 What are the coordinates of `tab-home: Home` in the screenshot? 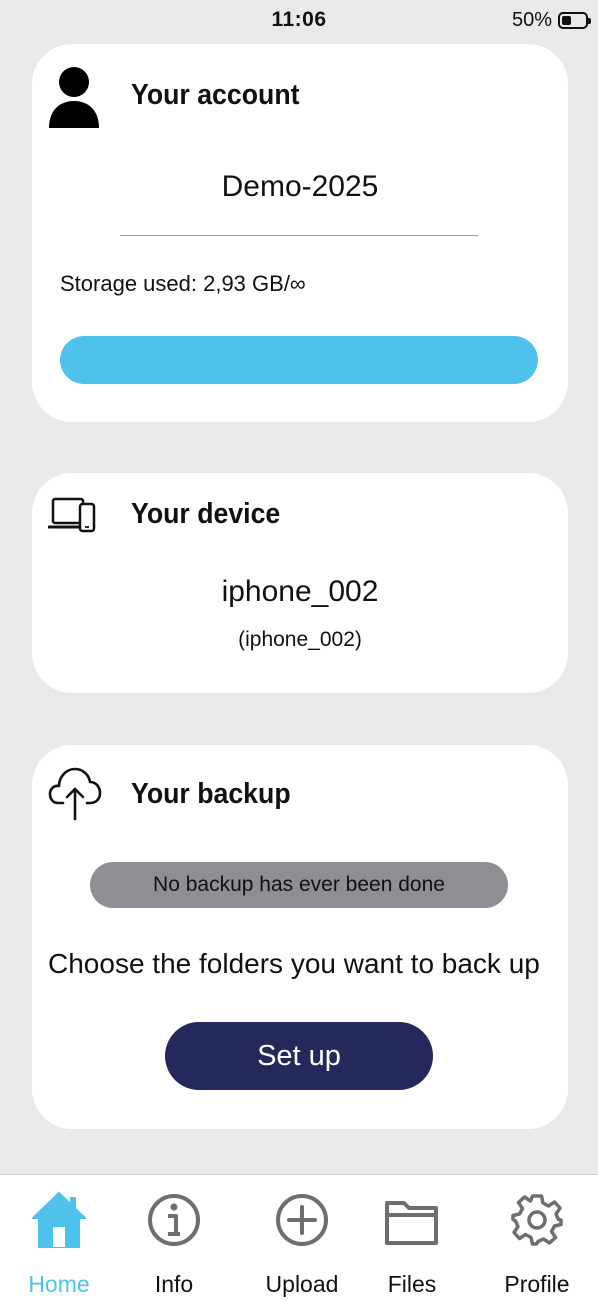 It's located at (59, 1242).